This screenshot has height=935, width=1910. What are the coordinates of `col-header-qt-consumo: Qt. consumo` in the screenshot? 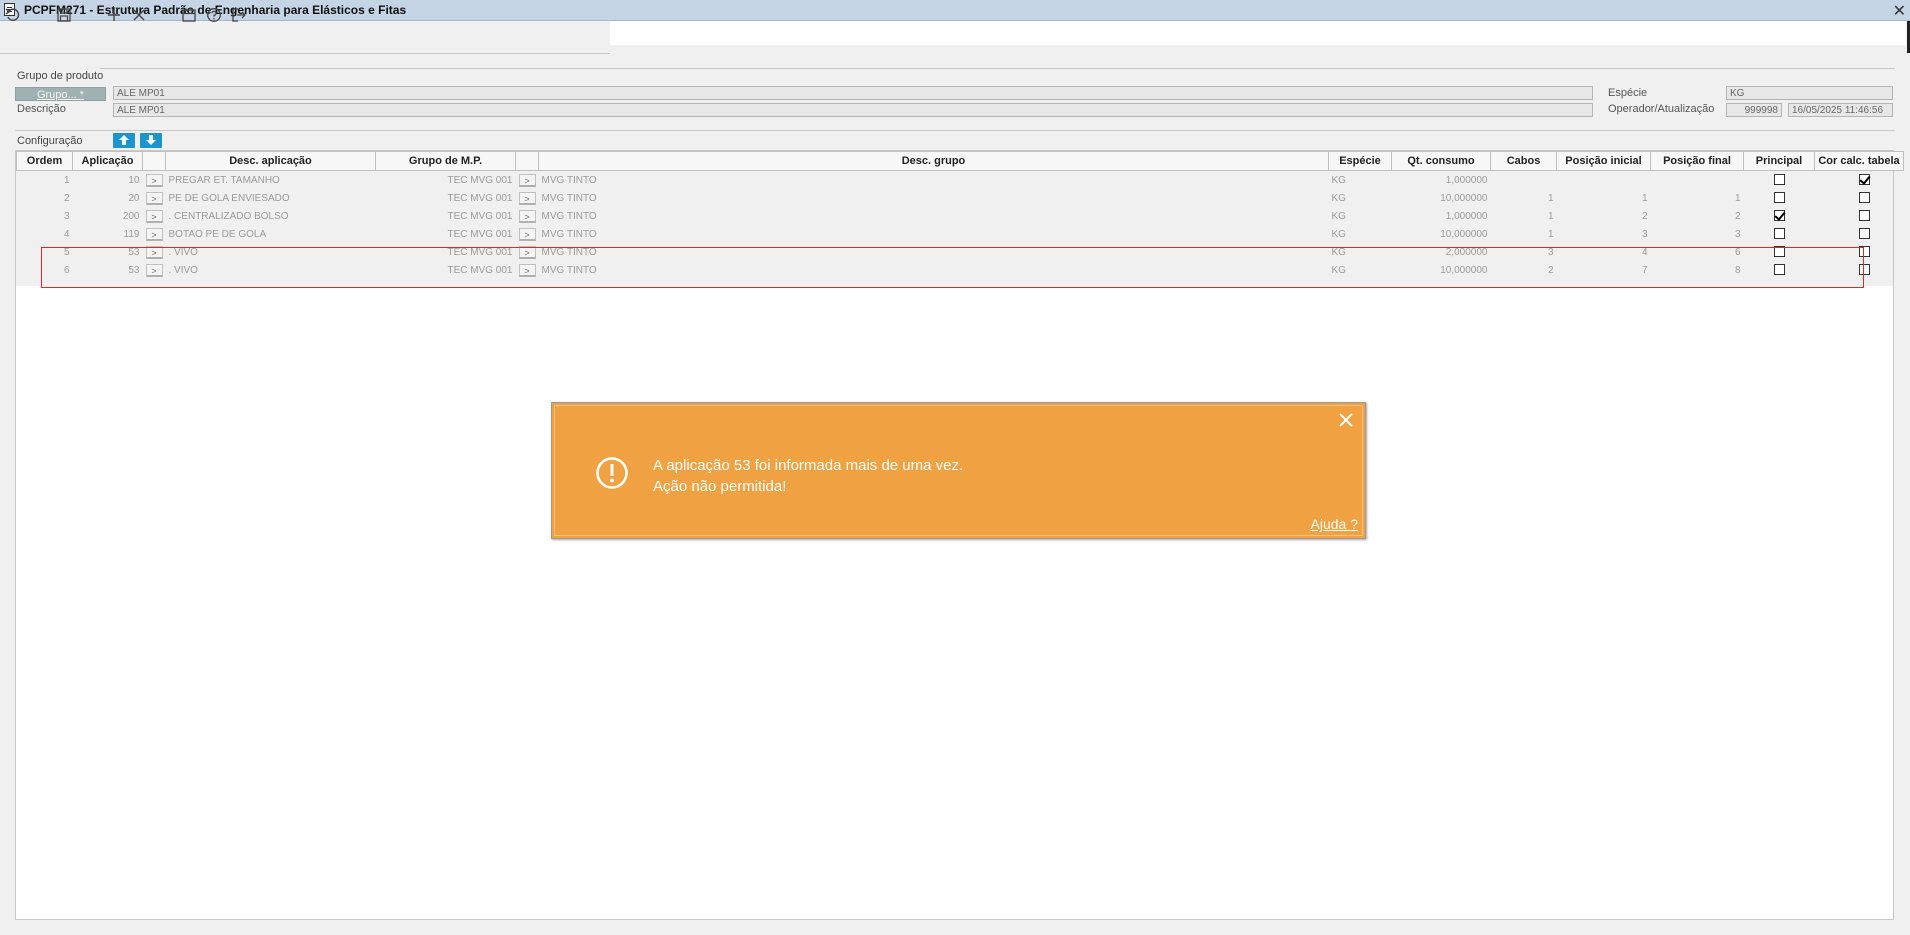 It's located at (1441, 161).